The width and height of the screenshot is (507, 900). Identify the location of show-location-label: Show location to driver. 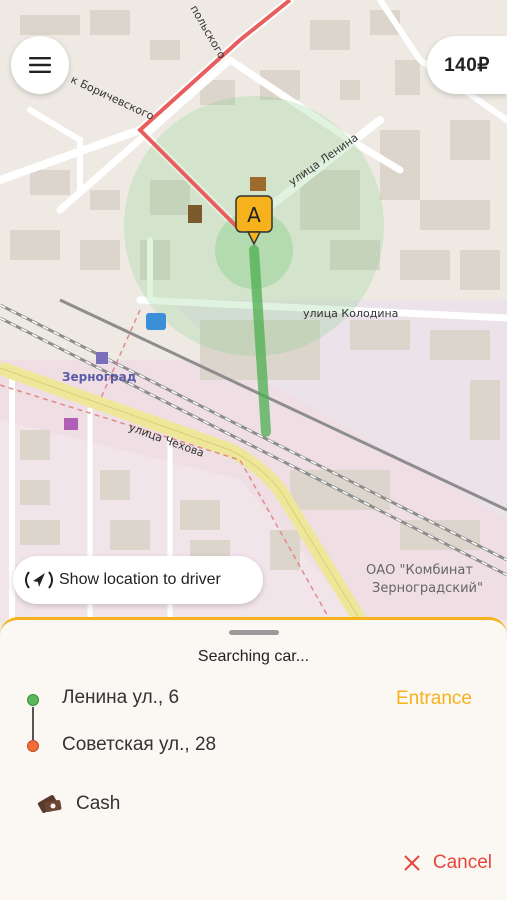
(140, 579).